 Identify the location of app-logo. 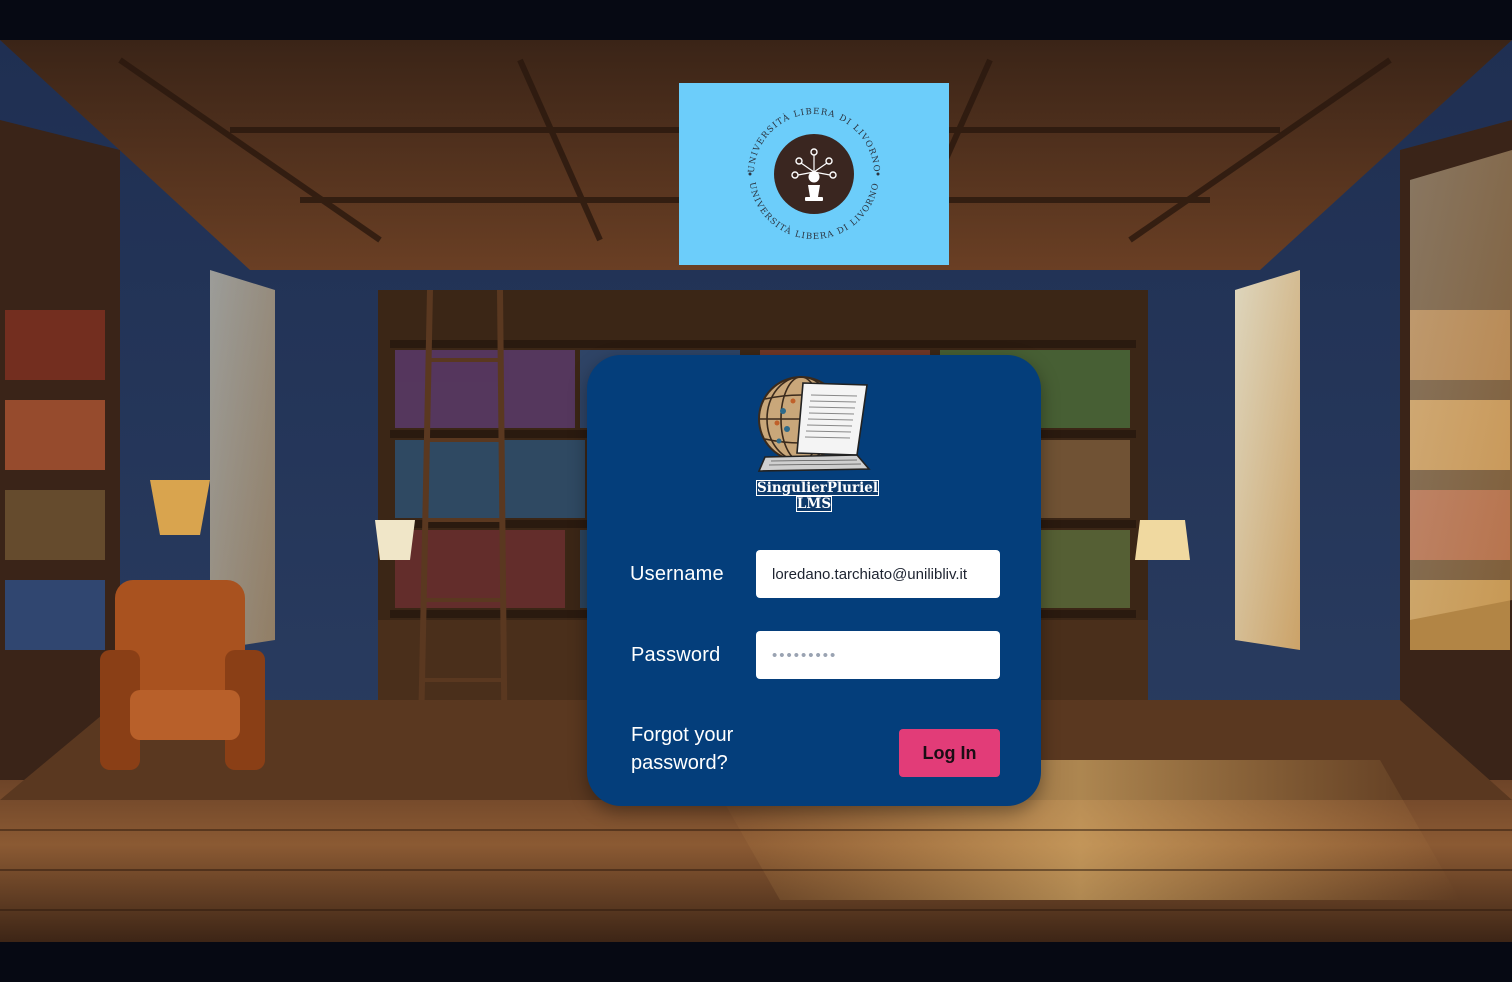
(814, 423).